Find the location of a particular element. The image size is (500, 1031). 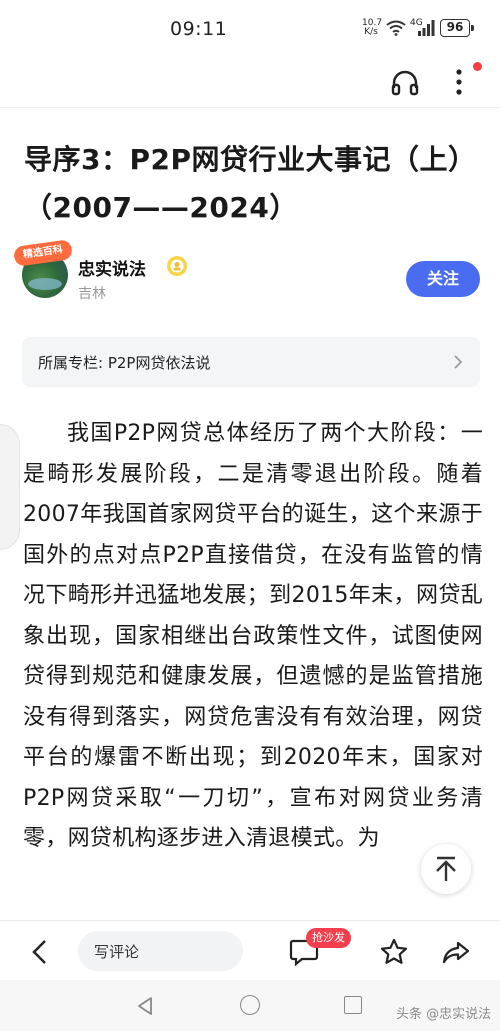

arrow-up-icon is located at coordinates (446, 868).